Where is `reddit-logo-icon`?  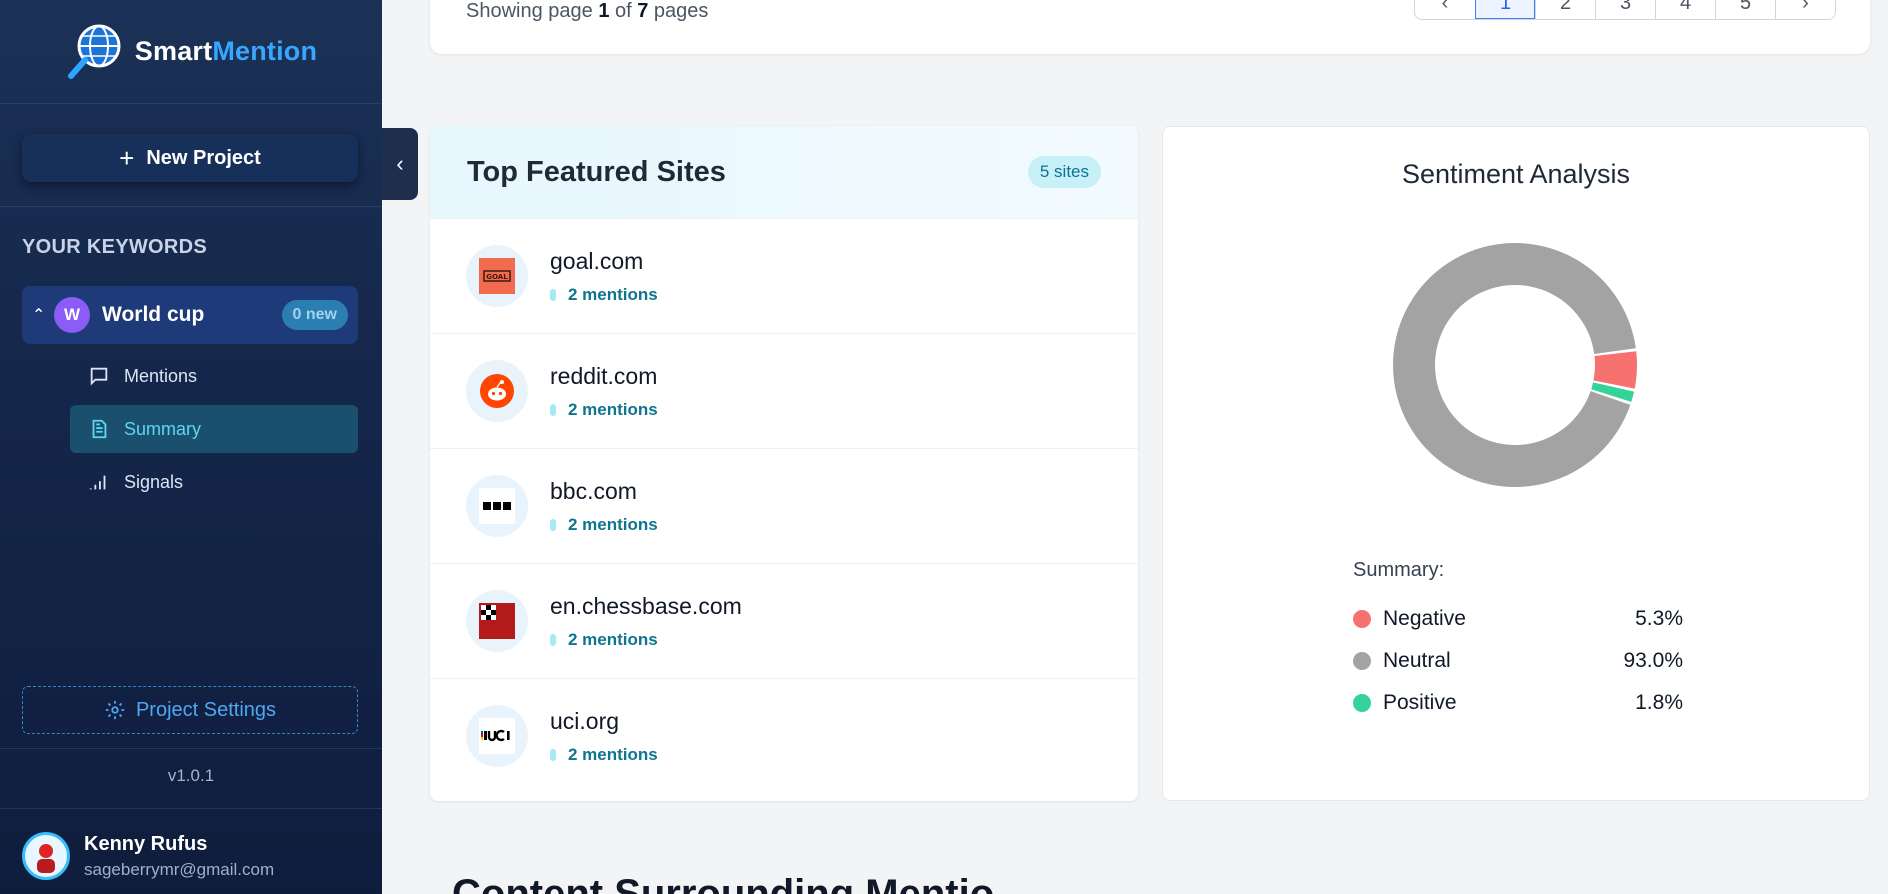 reddit-logo-icon is located at coordinates (497, 391).